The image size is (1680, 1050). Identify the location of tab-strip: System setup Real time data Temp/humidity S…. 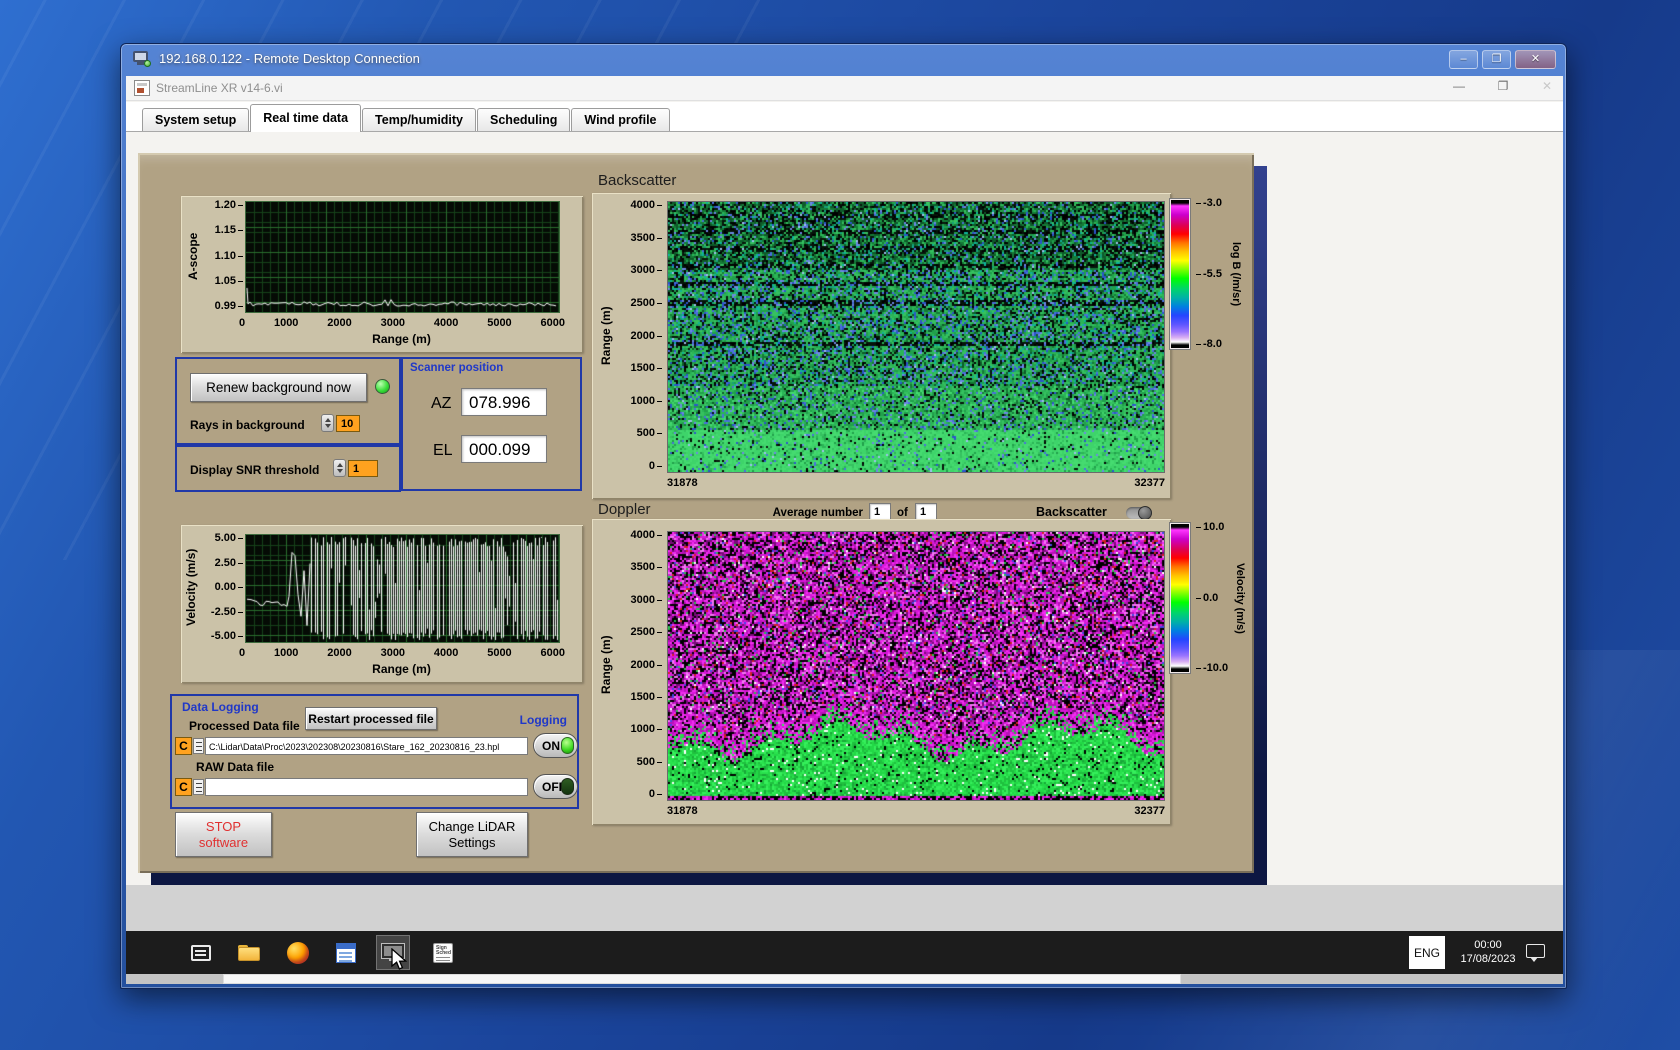
(406, 118).